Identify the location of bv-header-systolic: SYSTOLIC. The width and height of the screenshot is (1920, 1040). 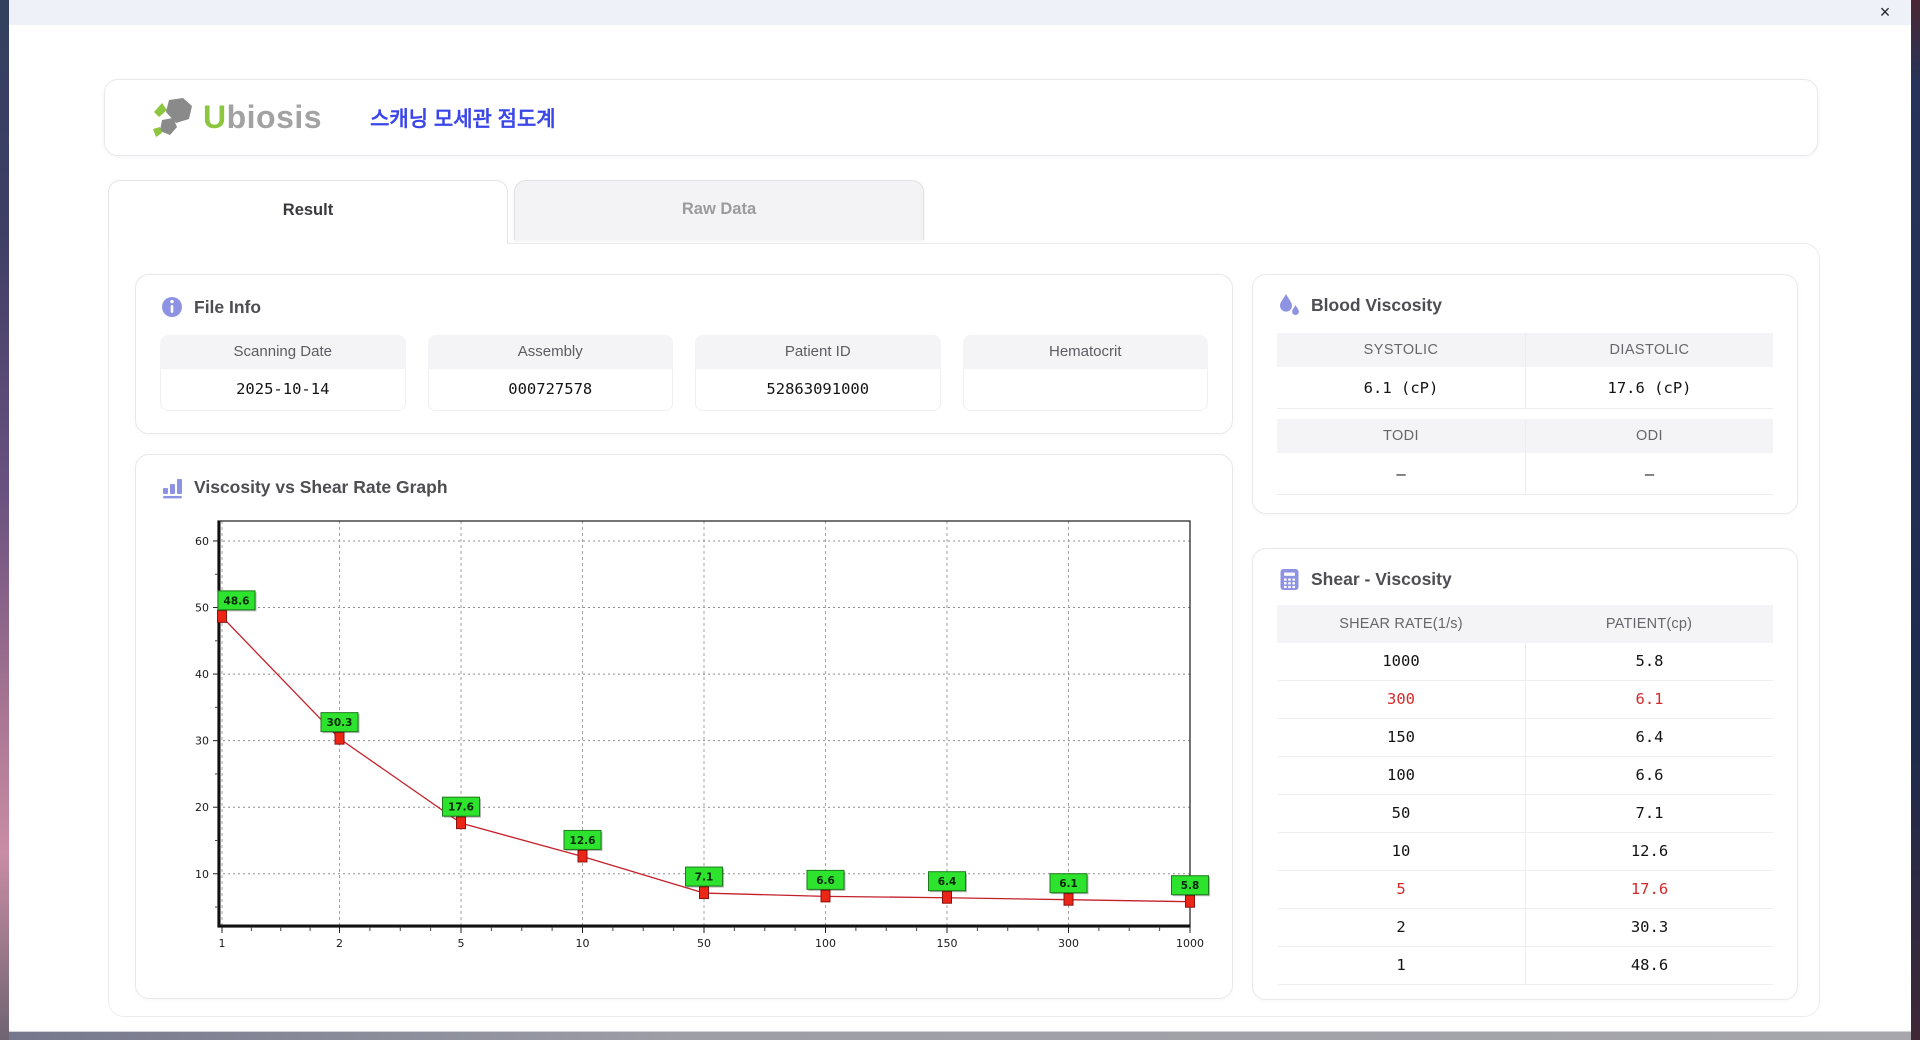
(1401, 350).